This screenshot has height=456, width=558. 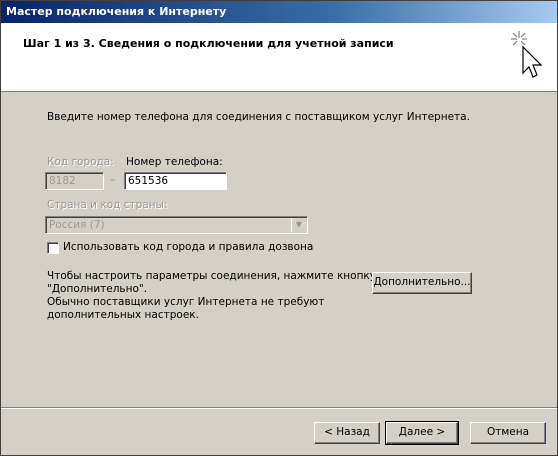 What do you see at coordinates (176, 225) in the screenshot?
I see `country-select: Россия (7) ▼` at bounding box center [176, 225].